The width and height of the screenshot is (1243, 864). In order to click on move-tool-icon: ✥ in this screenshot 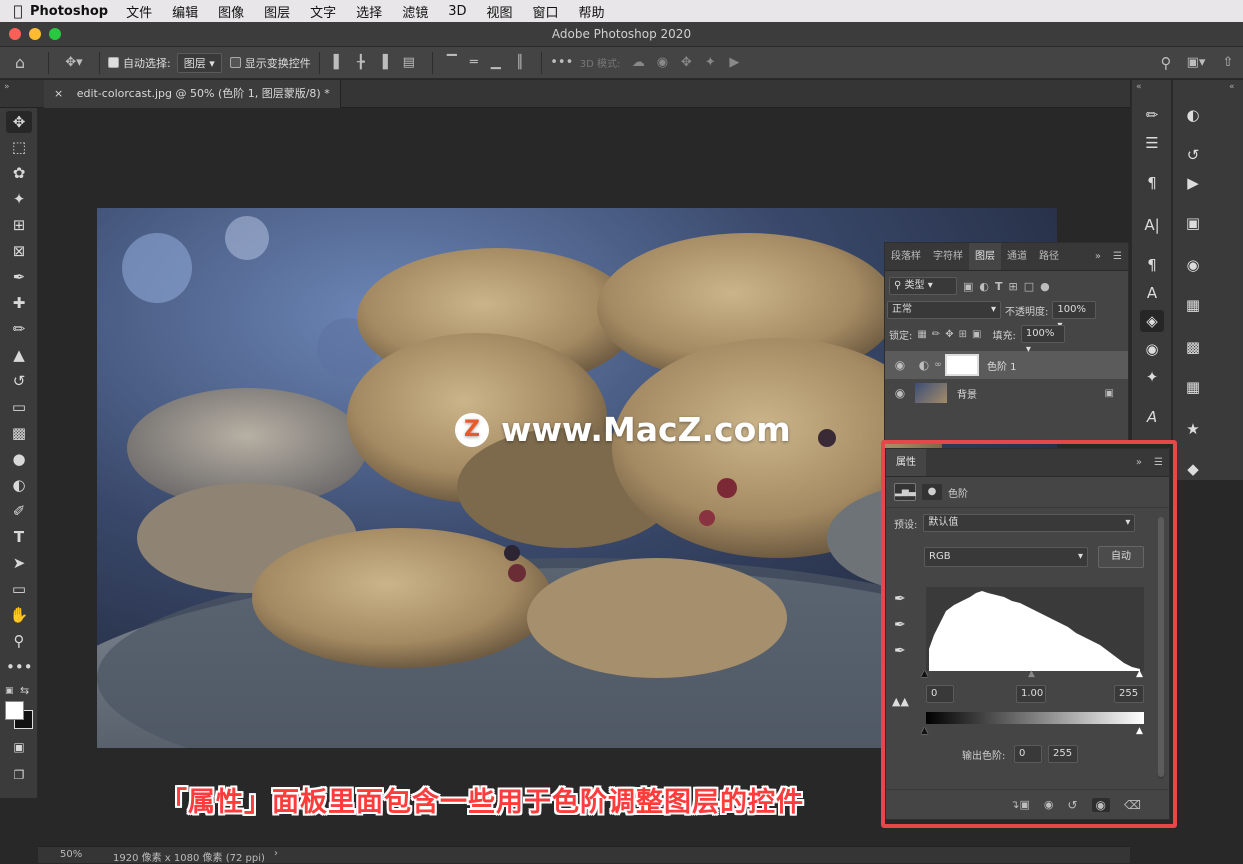, I will do `click(19, 122)`.